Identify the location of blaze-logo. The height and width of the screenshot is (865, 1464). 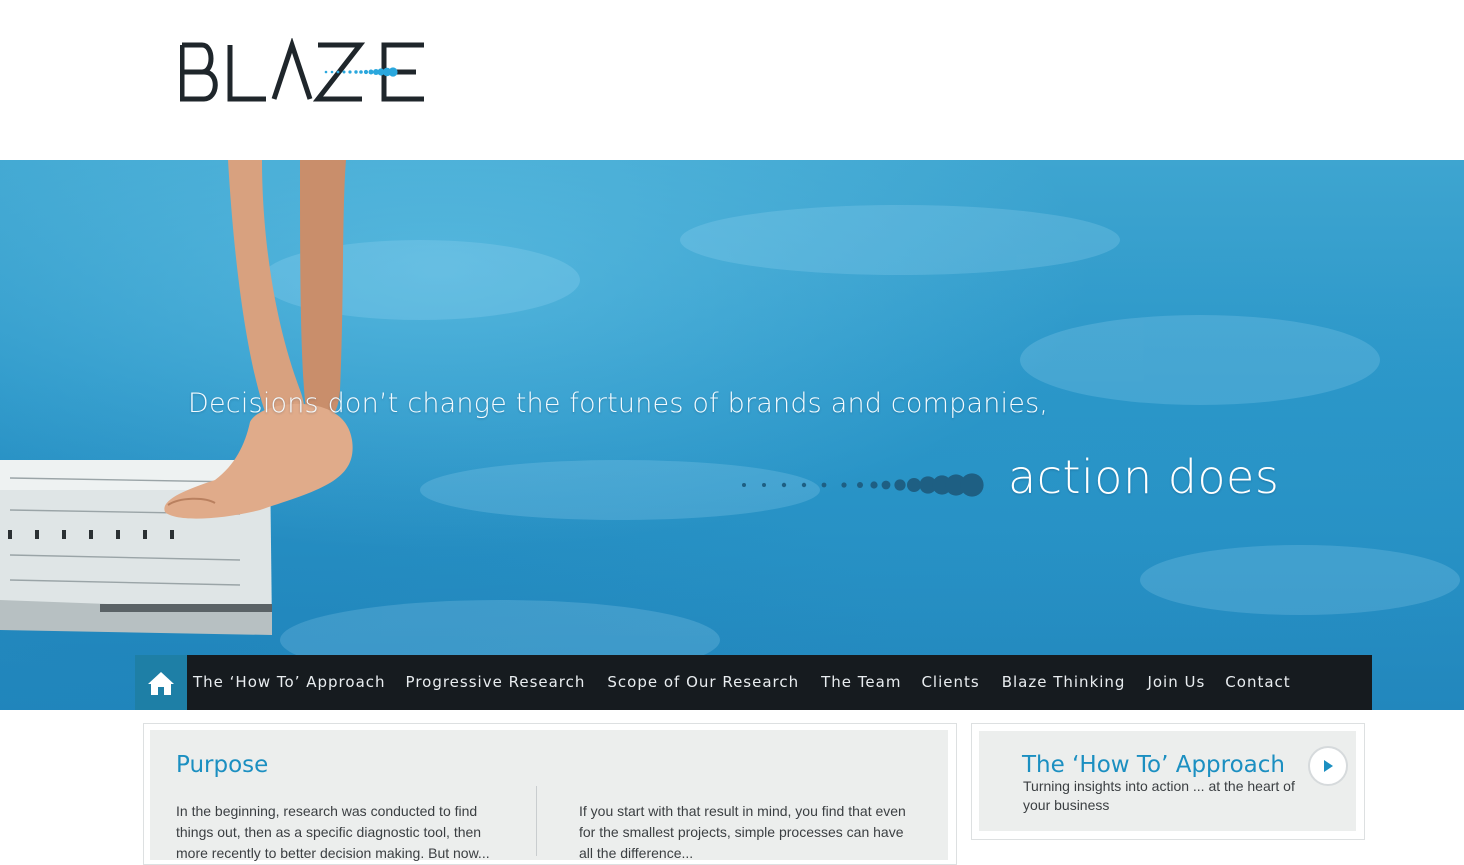
(305, 73).